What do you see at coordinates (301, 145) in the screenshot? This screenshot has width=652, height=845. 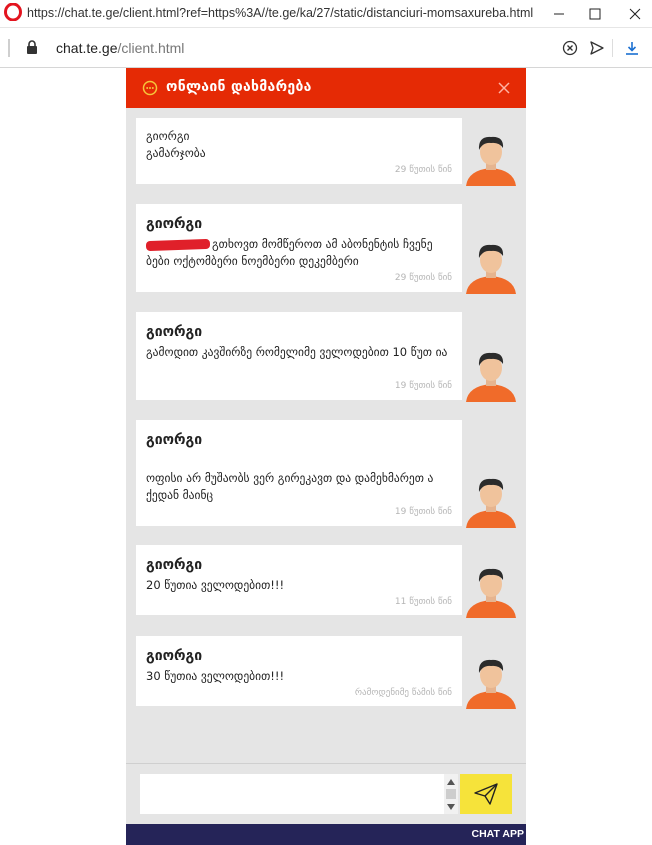 I see `message-text: გიორგი გამარჯობა` at bounding box center [301, 145].